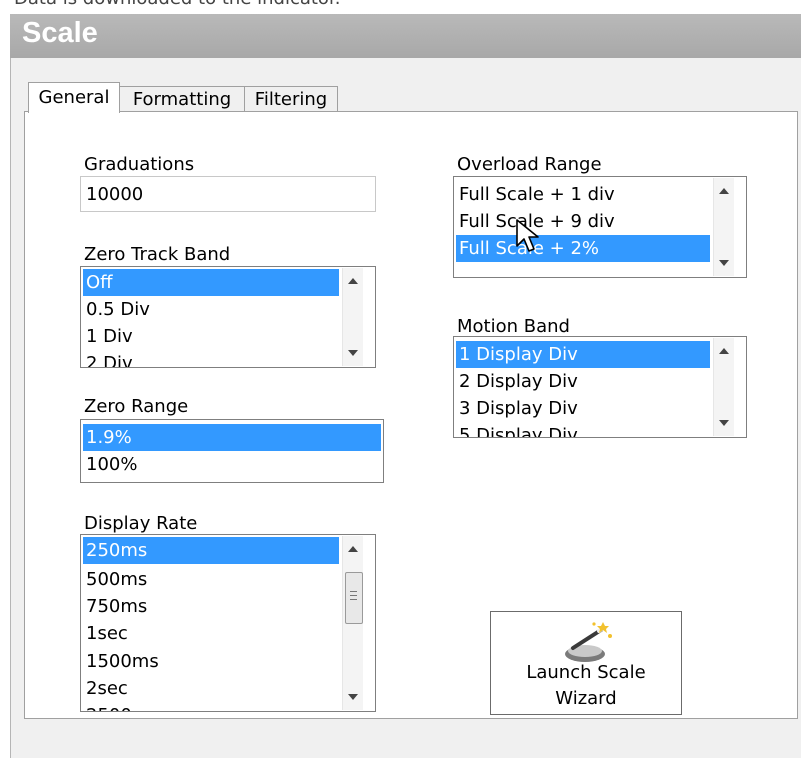  What do you see at coordinates (354, 598) in the screenshot?
I see `scroll-thumb` at bounding box center [354, 598].